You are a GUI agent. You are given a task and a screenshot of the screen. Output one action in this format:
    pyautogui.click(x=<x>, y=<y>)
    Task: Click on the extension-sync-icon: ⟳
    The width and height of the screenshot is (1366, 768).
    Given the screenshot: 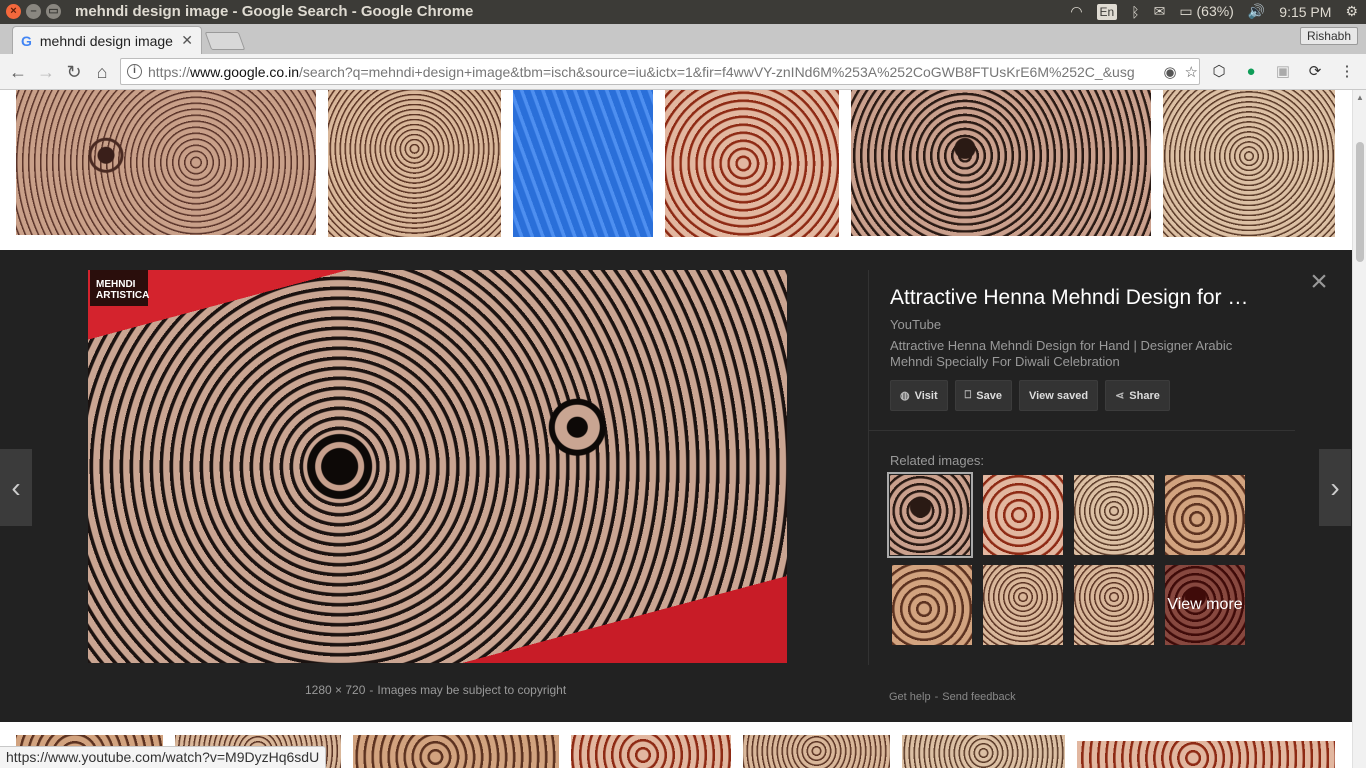 What is the action you would take?
    pyautogui.click(x=1315, y=72)
    